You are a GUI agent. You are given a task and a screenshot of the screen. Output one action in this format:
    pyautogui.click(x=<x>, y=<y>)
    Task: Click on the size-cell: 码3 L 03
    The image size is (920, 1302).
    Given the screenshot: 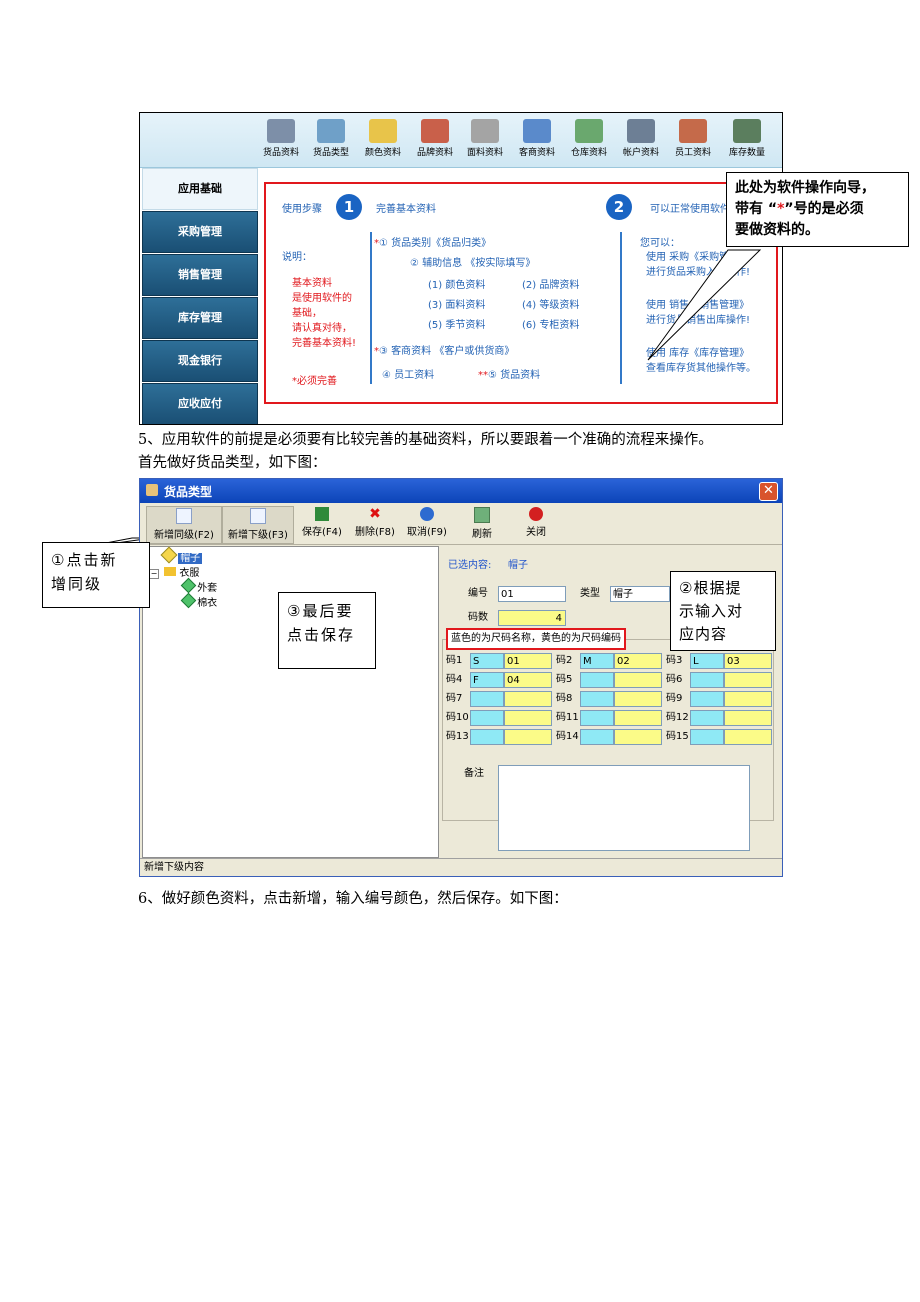 What is the action you would take?
    pyautogui.click(x=720, y=661)
    